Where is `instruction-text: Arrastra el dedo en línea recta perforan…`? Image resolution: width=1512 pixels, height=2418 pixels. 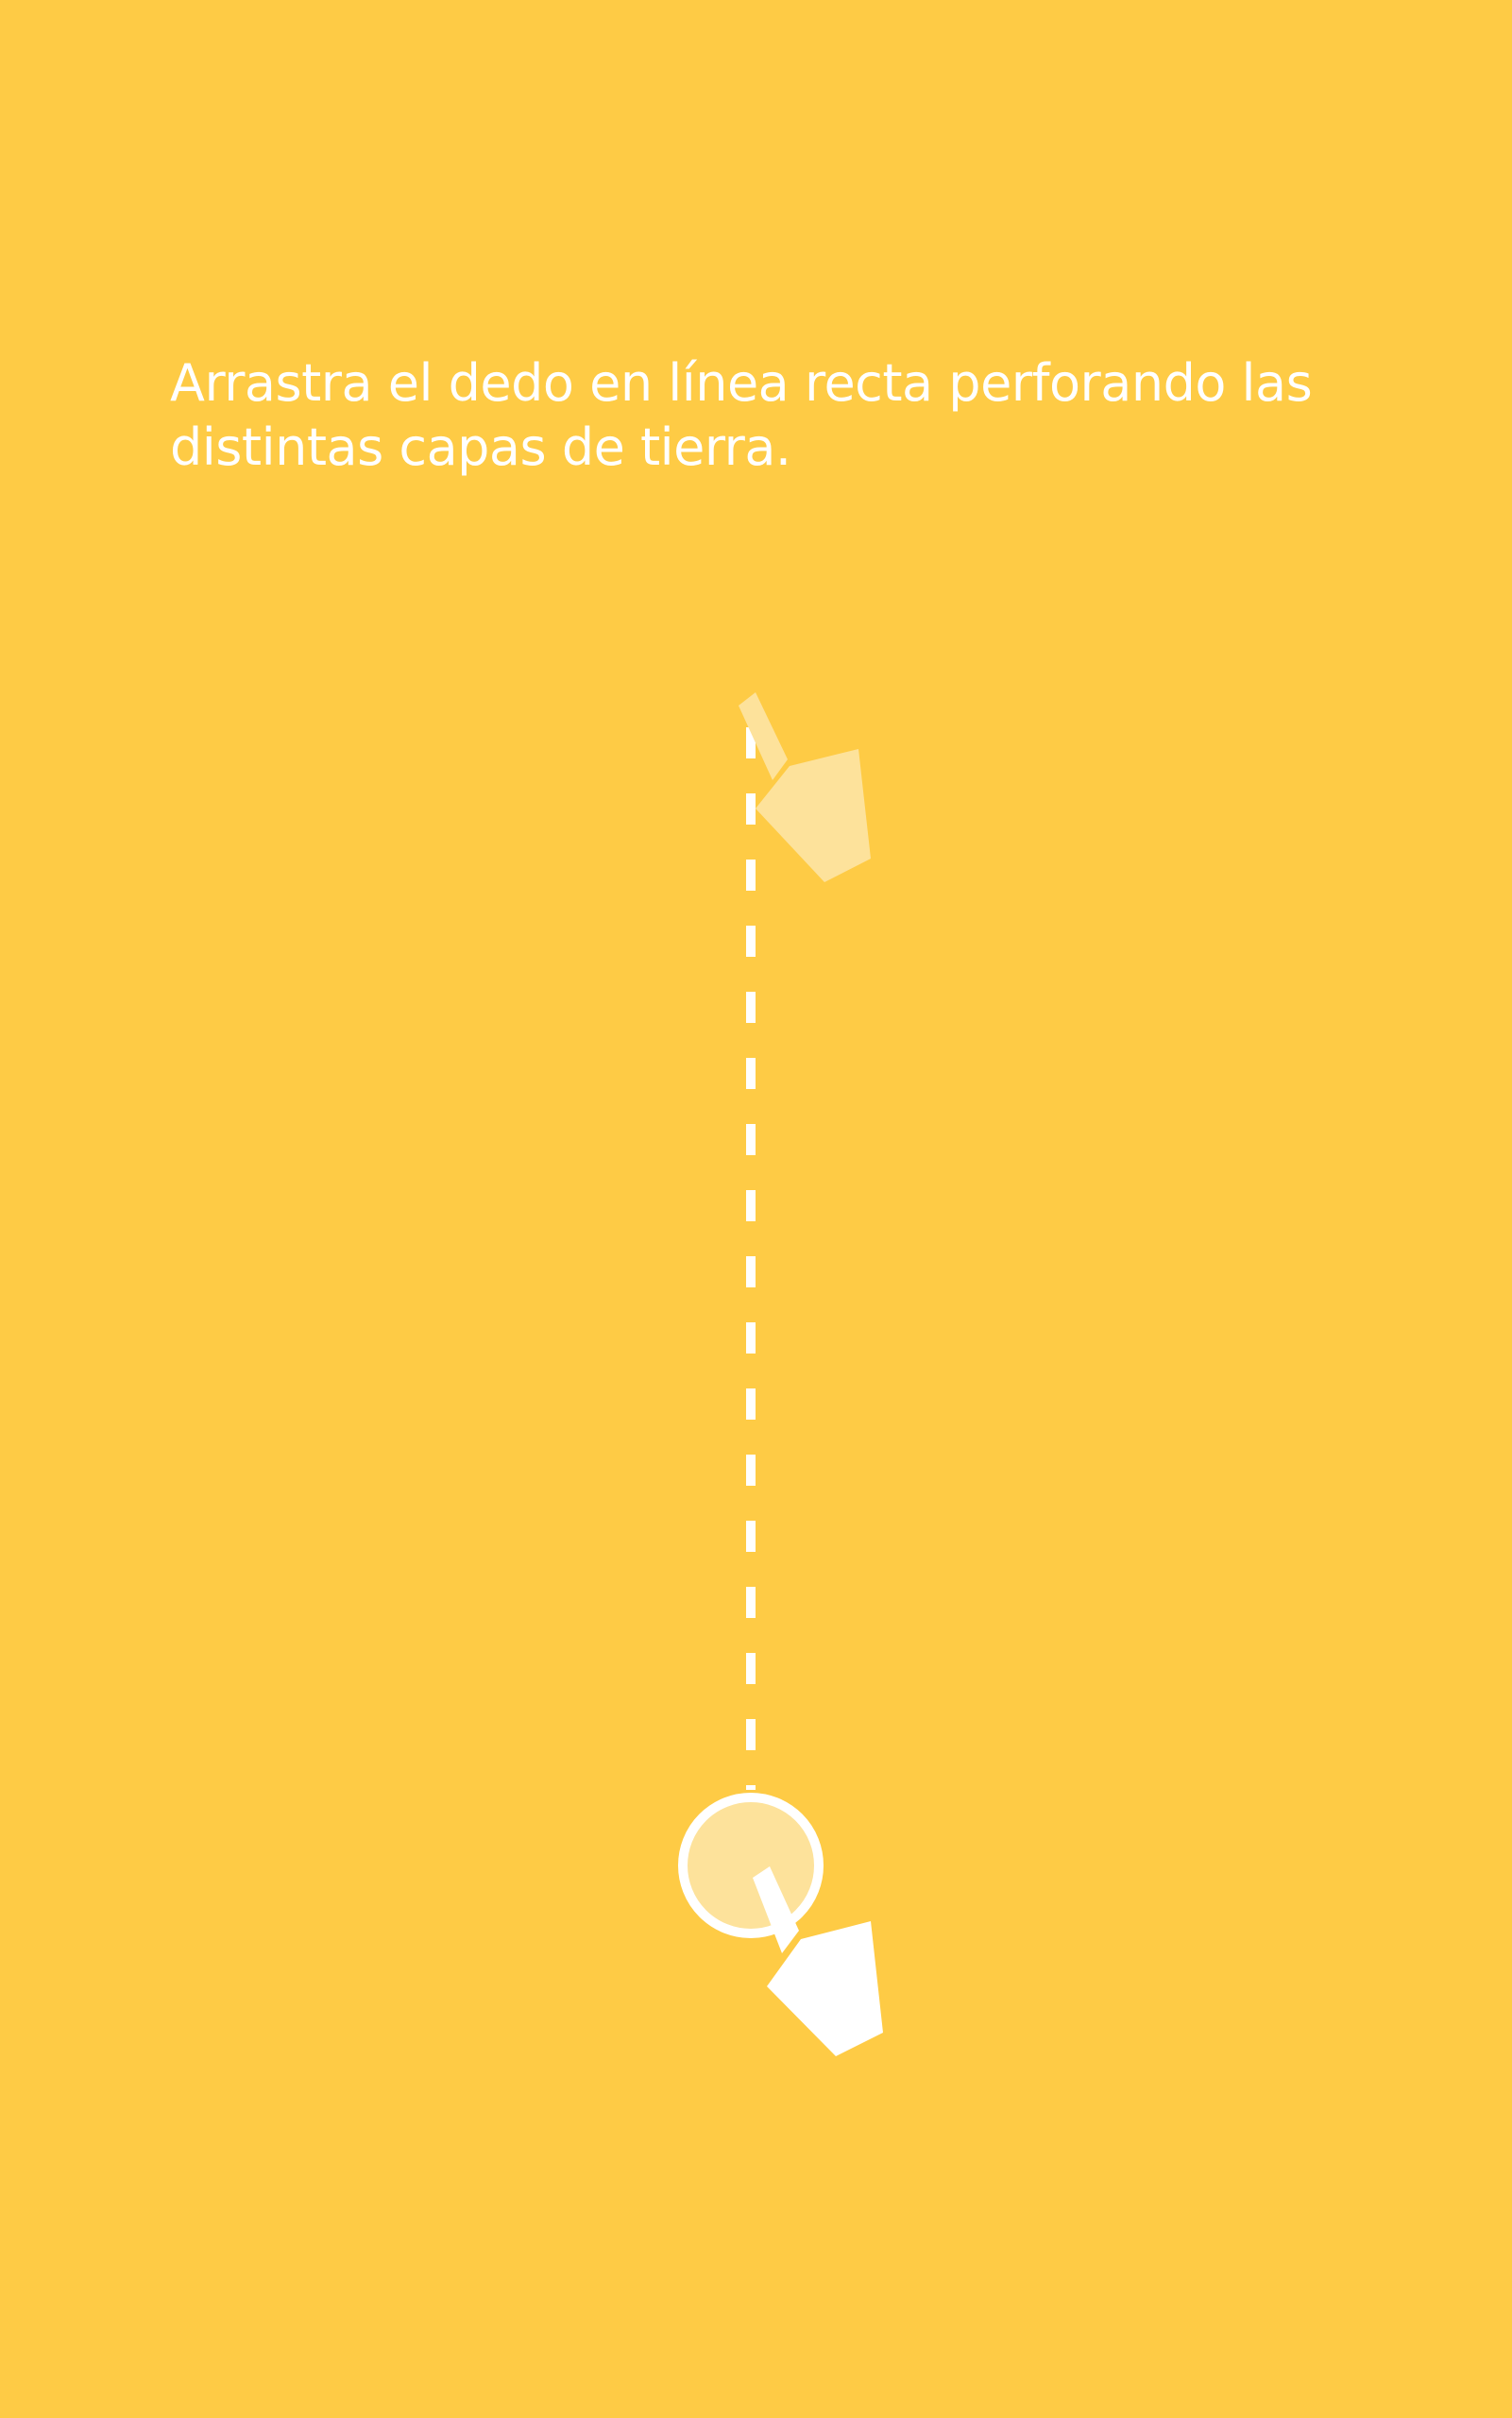
instruction-text: Arrastra el dedo en línea recta perforan… is located at coordinates (741, 415).